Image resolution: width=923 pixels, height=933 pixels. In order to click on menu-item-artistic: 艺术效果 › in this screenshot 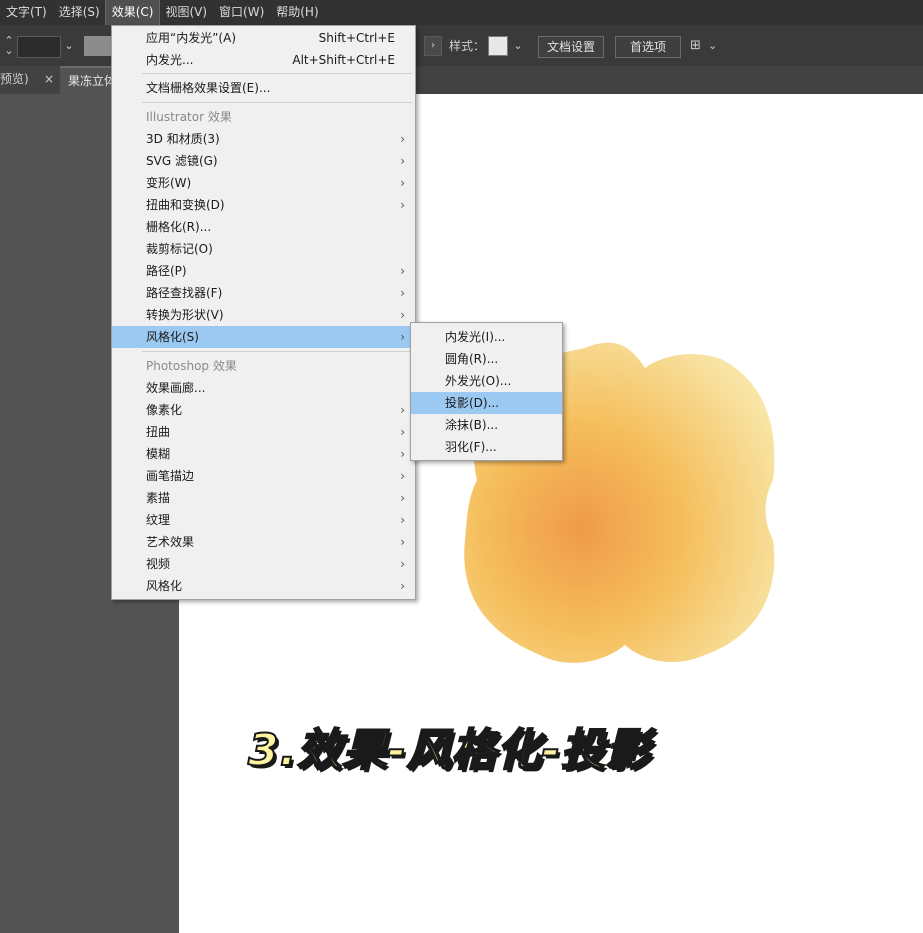, I will do `click(263, 542)`.